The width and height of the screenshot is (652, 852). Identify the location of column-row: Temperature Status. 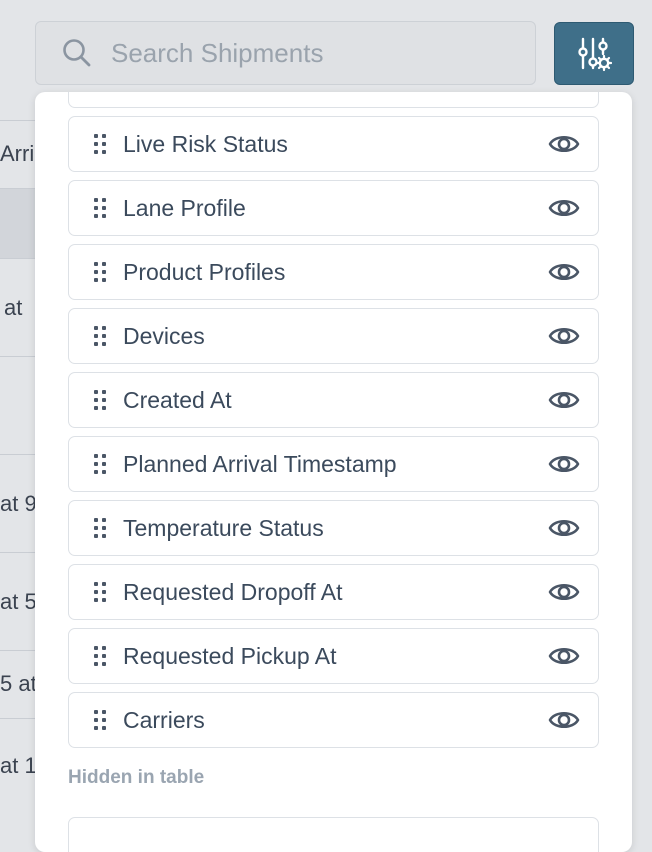
(333, 528).